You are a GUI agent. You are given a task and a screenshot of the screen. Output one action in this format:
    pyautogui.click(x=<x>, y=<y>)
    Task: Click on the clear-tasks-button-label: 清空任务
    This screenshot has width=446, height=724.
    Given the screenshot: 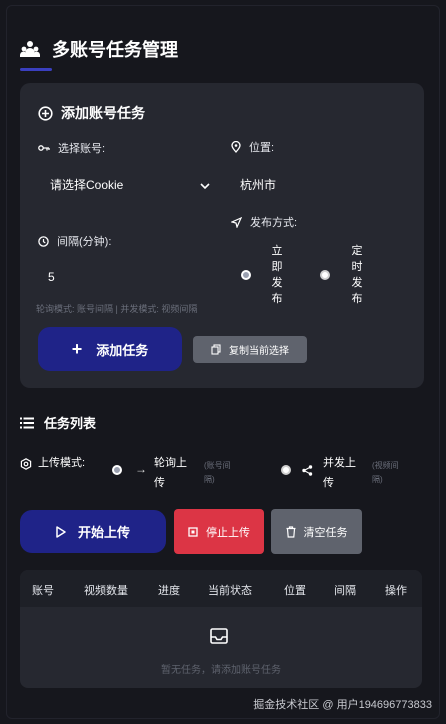 What is the action you would take?
    pyautogui.click(x=325, y=532)
    